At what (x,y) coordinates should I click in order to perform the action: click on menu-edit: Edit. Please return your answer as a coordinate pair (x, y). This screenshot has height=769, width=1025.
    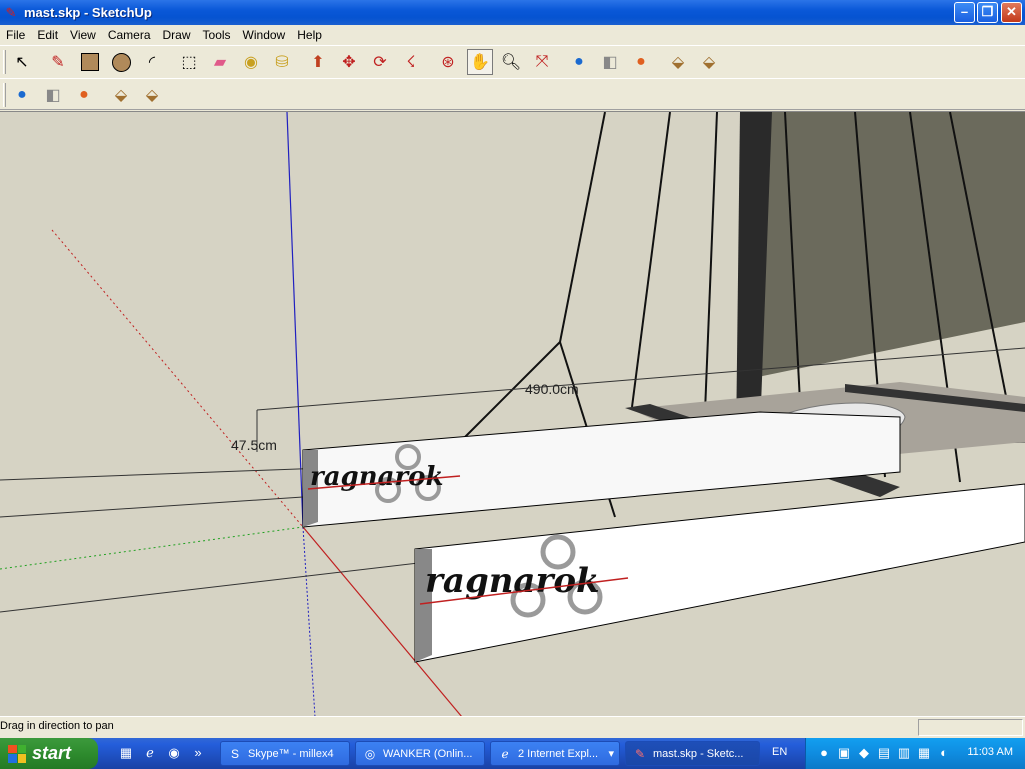
    Looking at the image, I should click on (47, 35).